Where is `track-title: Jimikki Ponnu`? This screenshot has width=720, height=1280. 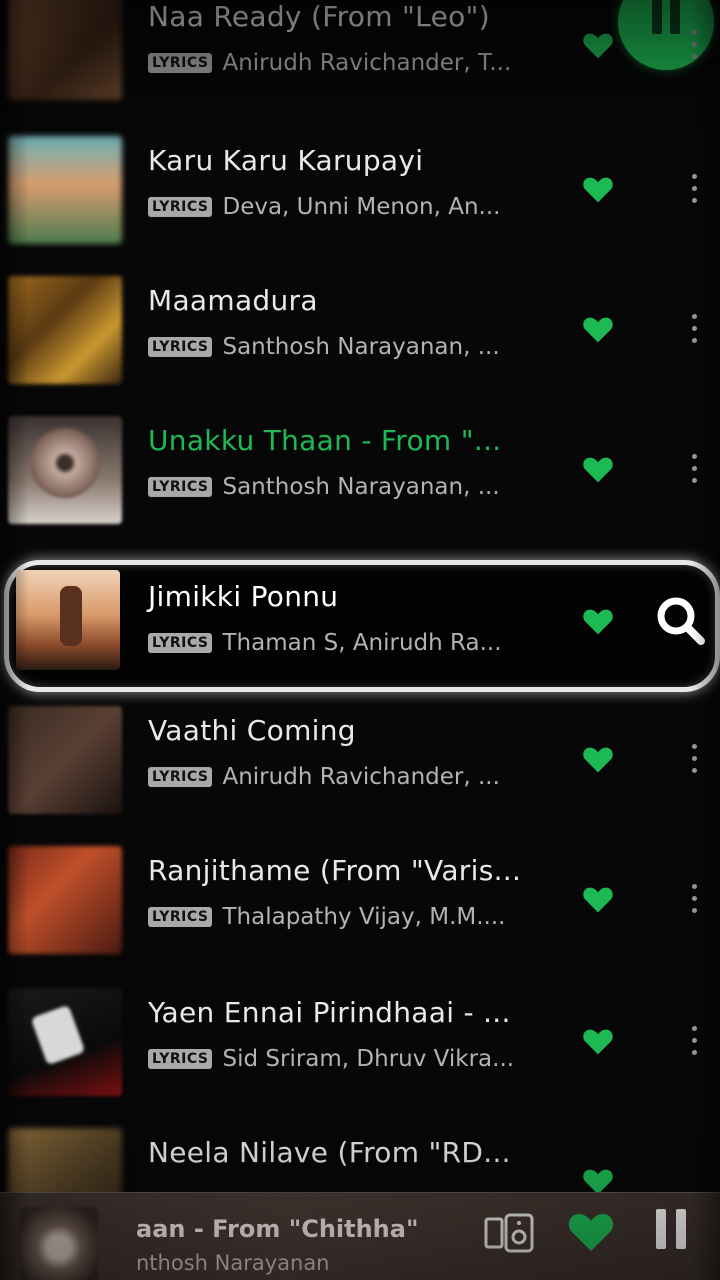 track-title: Jimikki Ponnu is located at coordinates (243, 596).